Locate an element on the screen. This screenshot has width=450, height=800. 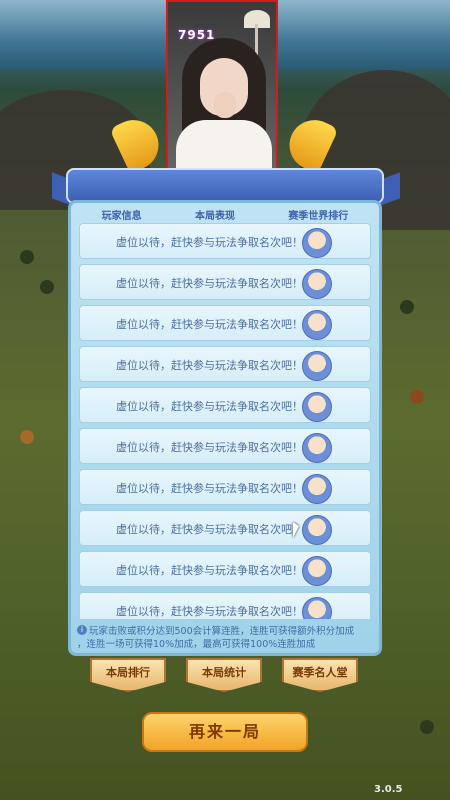
tab-season-hall-of-fame: 赛季名人堂 is located at coordinates (320, 675).